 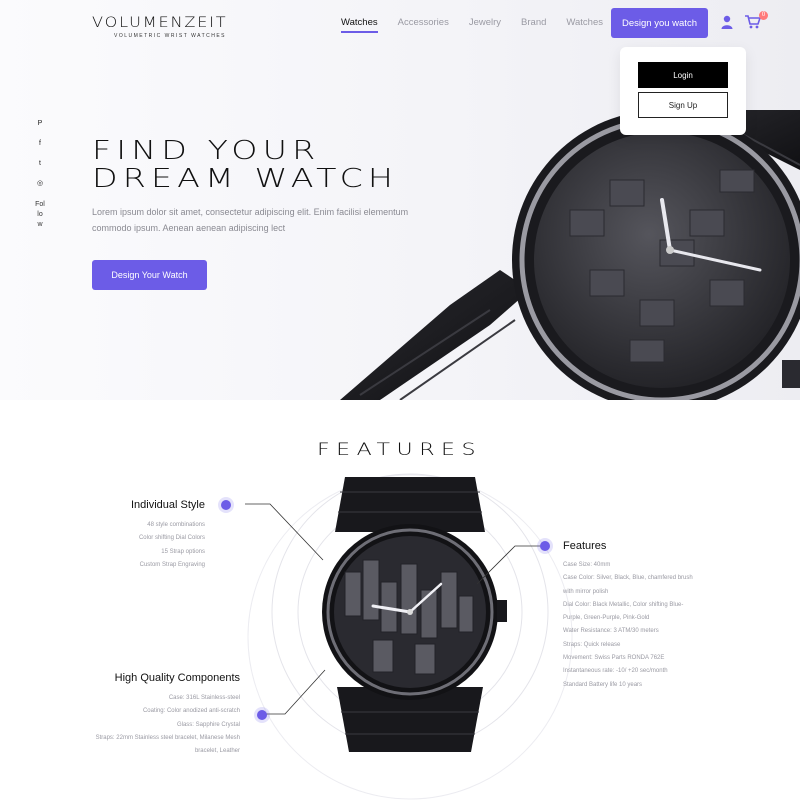 What do you see at coordinates (615, 671) in the screenshot?
I see `list-item: Instantaneous rate: -10/ +20 sec/month` at bounding box center [615, 671].